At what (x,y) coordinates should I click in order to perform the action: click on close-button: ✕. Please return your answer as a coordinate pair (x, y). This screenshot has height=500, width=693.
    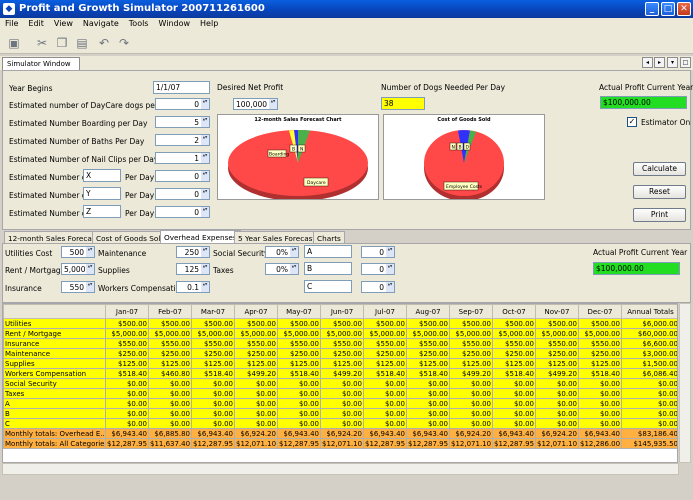
    Looking at the image, I should click on (684, 9).